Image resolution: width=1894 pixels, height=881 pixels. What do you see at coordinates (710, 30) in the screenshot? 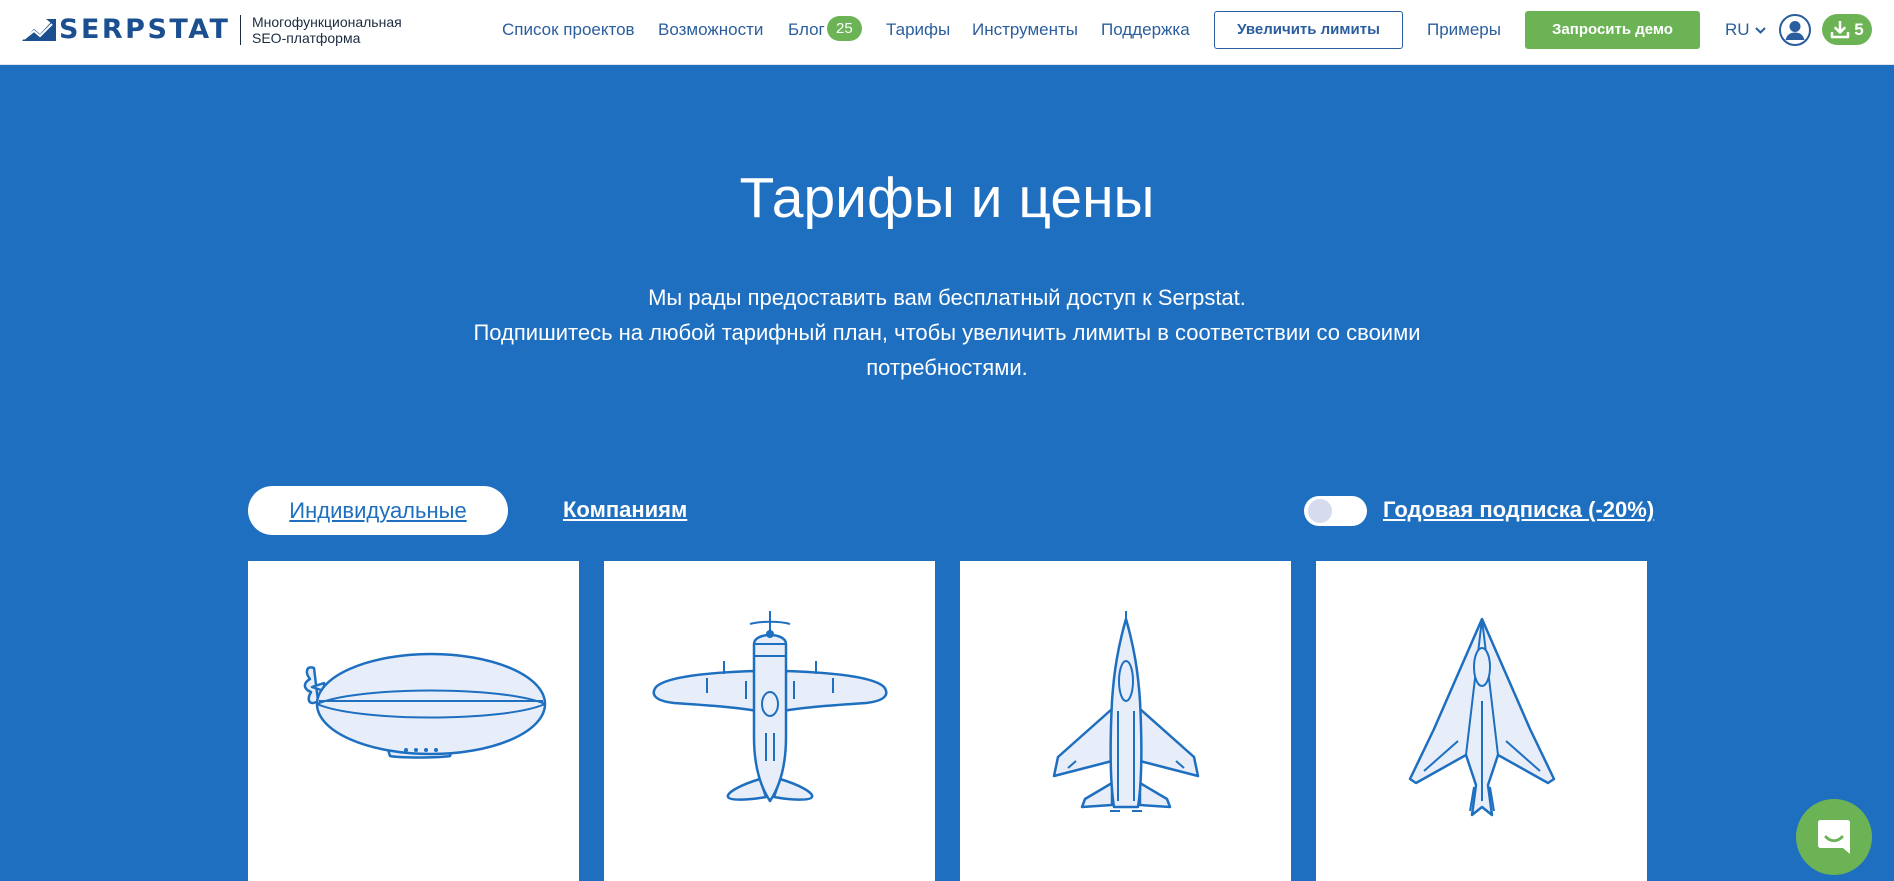
I see `nav-features-link: Возможности` at bounding box center [710, 30].